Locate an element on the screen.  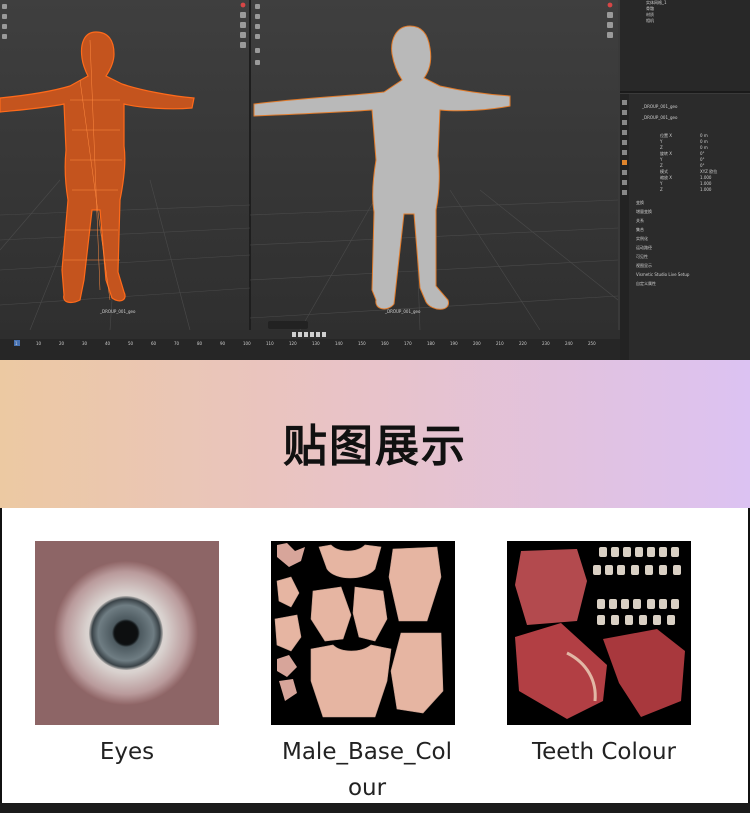
timeline-tick-label: 210 is located at coordinates (500, 343).